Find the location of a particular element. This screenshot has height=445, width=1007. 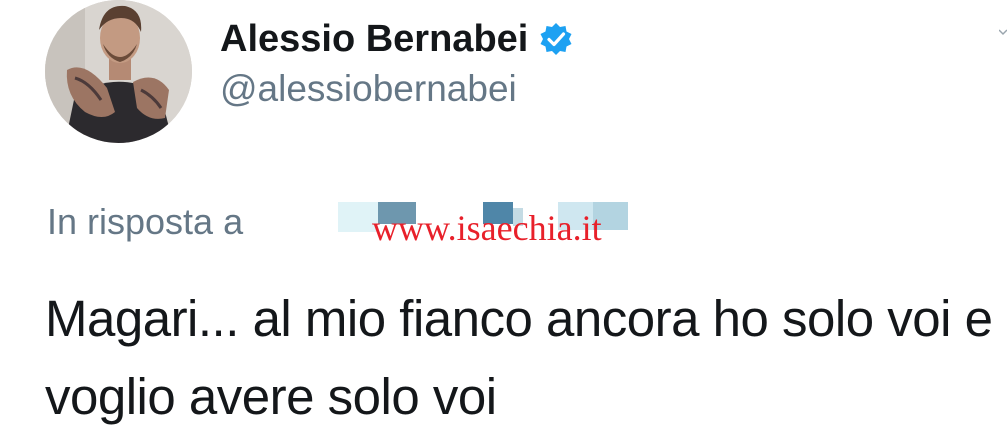

watermark: www.isaechia.it is located at coordinates (487, 228).